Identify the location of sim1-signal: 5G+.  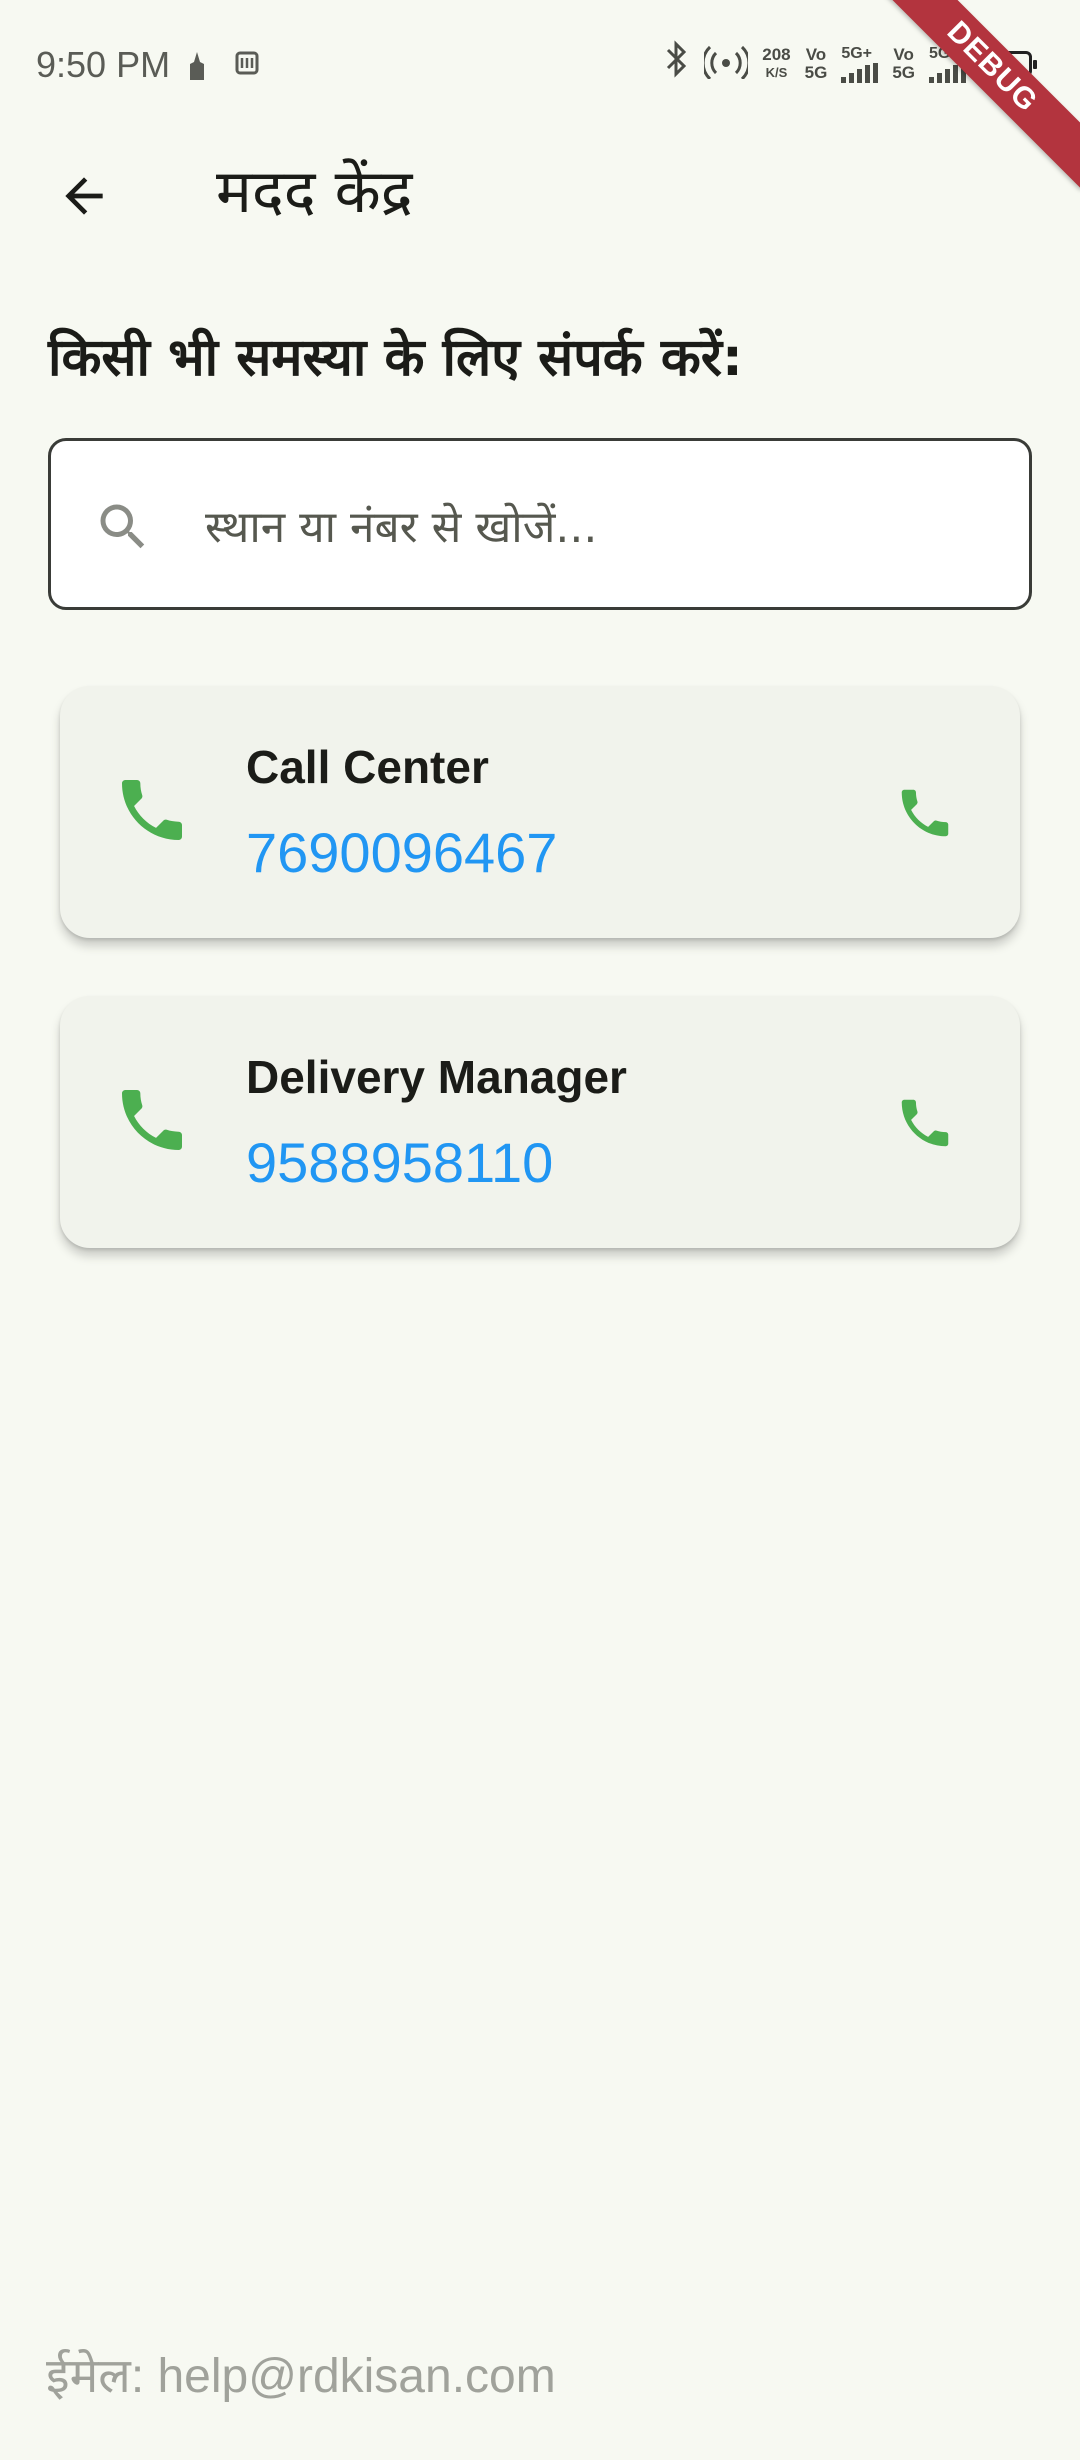
(860, 64).